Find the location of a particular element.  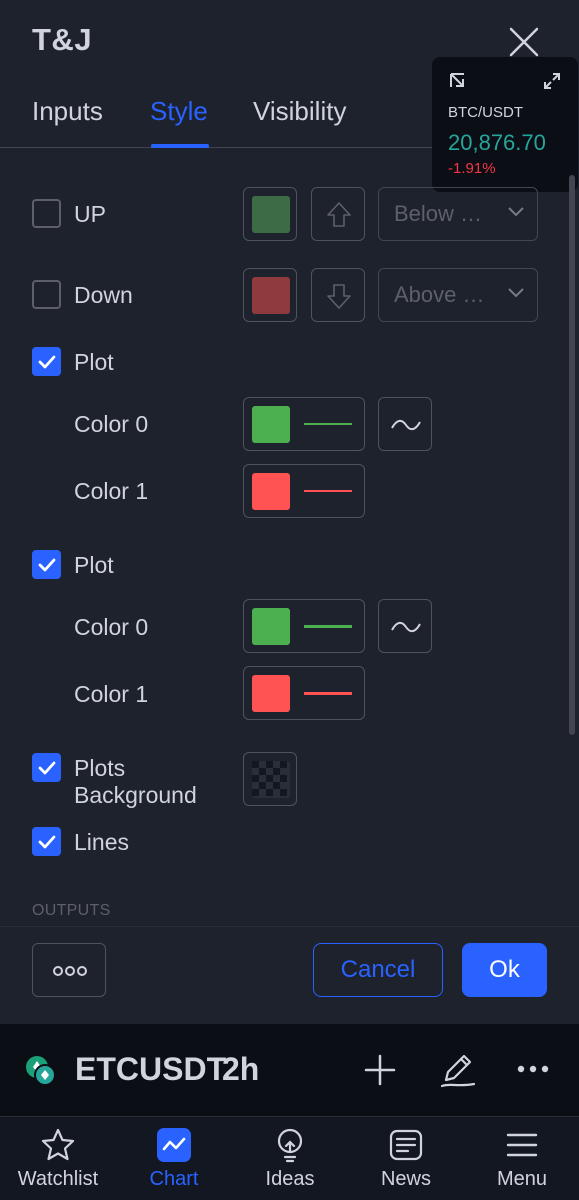

chart-icon is located at coordinates (174, 1145).